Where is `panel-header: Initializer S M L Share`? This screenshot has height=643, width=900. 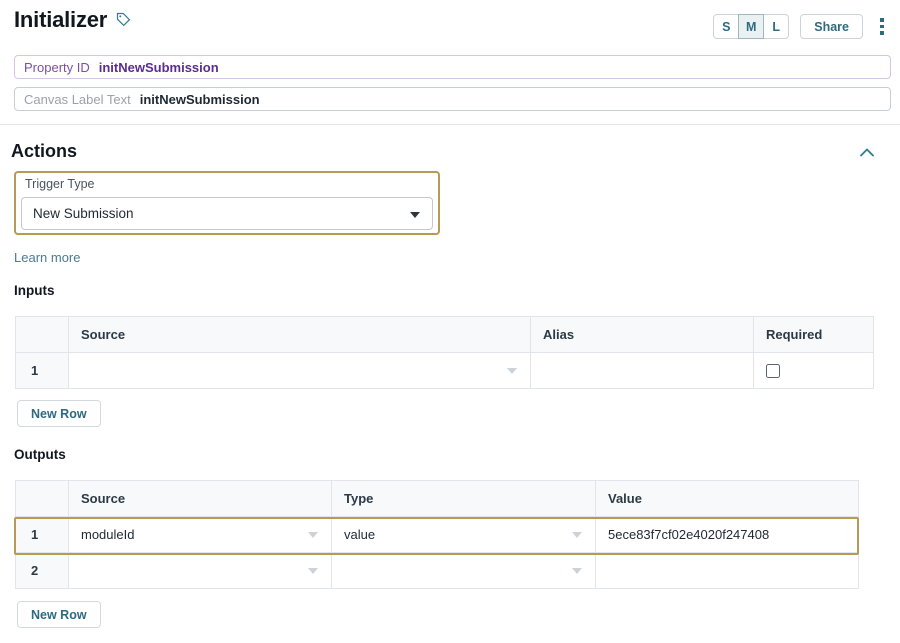 panel-header: Initializer S M L Share is located at coordinates (450, 23).